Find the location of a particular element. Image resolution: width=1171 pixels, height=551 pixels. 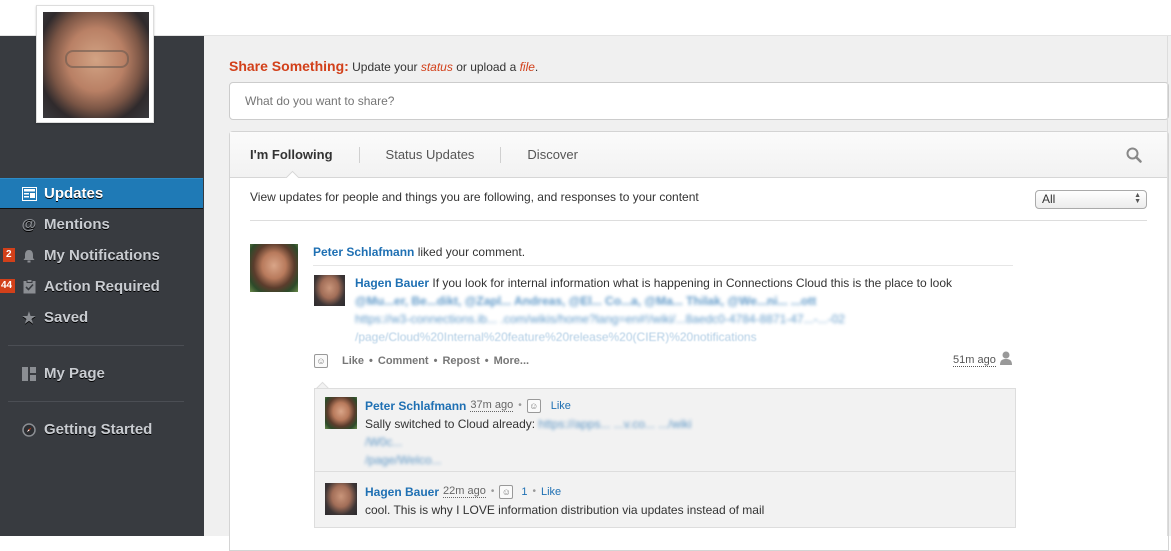

active-tab-caret is located at coordinates (292, 174).